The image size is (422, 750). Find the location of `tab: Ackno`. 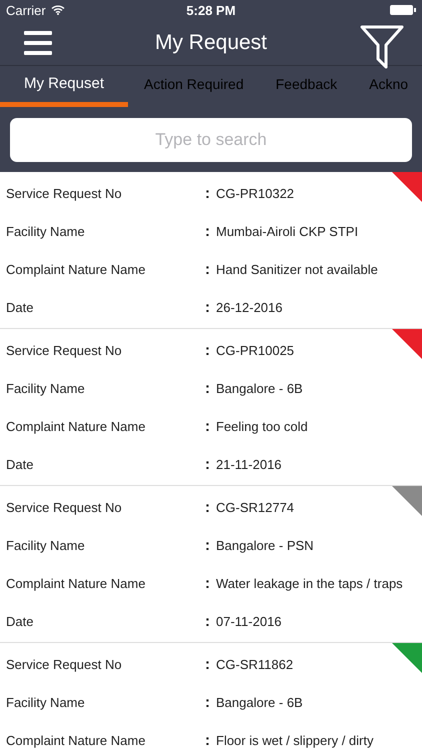

tab: Ackno is located at coordinates (387, 86).